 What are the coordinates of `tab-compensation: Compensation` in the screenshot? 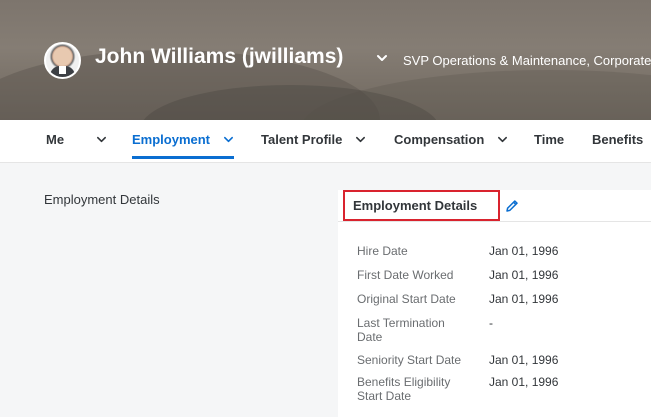 It's located at (451, 141).